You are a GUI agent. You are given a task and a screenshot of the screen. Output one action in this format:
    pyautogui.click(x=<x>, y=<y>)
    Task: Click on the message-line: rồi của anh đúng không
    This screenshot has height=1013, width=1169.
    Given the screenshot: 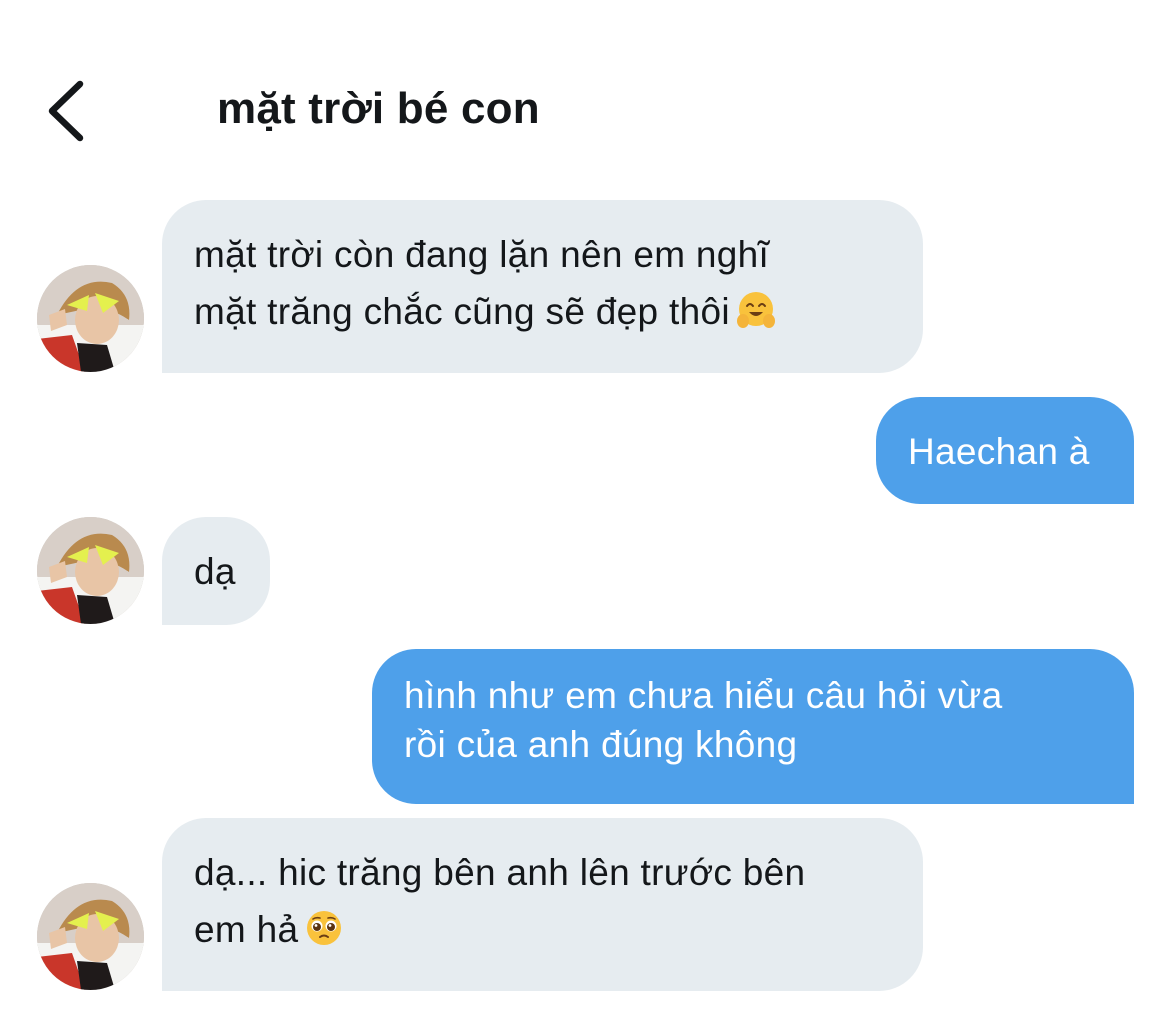 What is the action you would take?
    pyautogui.click(x=601, y=744)
    